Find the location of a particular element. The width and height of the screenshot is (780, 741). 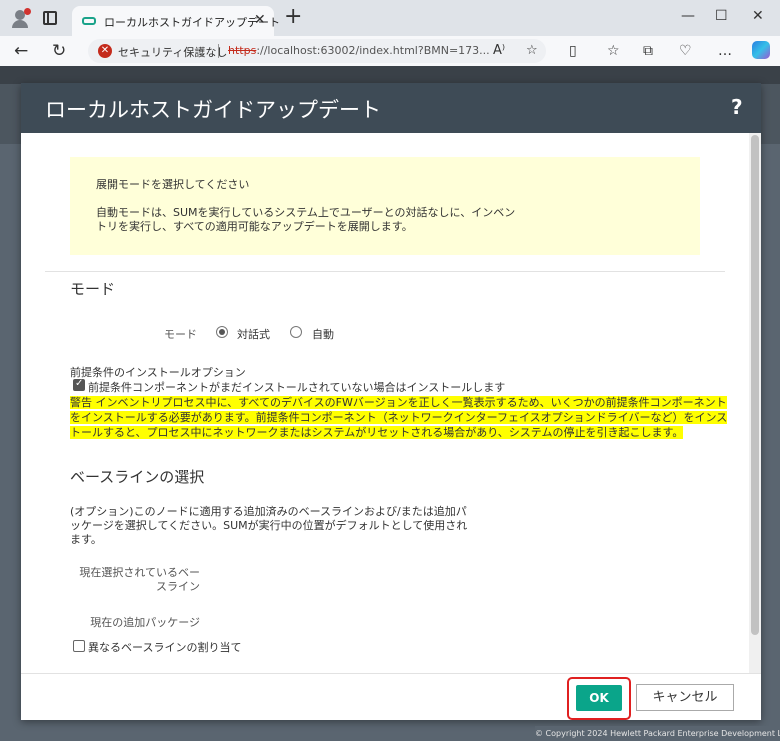

mode-auto-label: 自動 is located at coordinates (323, 334).